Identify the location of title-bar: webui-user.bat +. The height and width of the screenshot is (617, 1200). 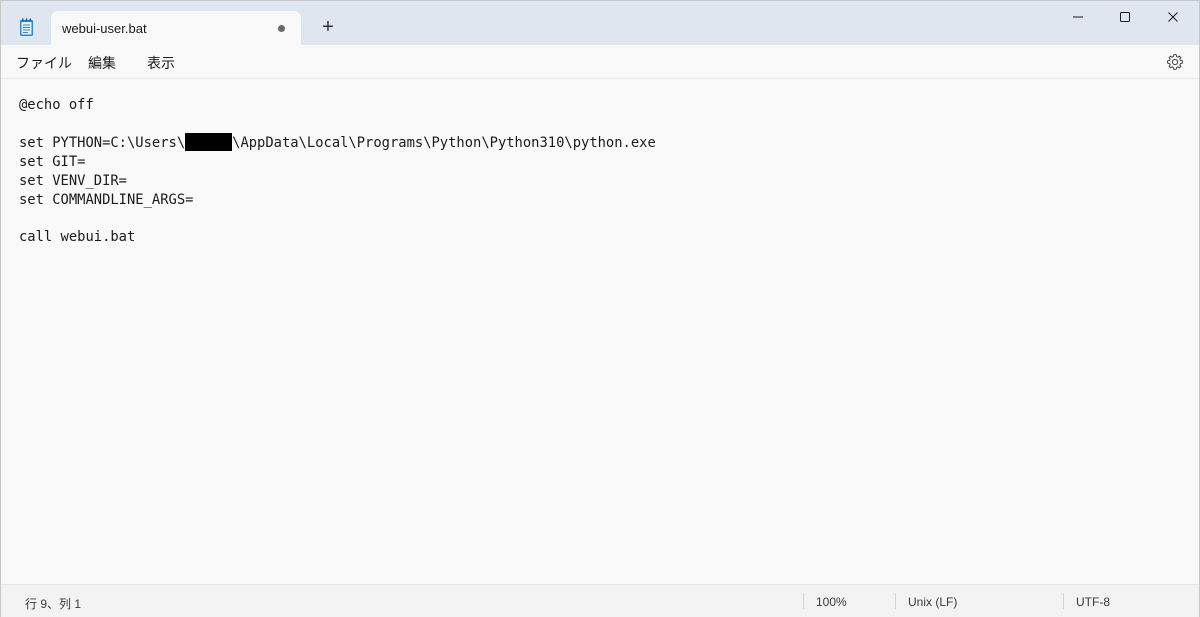
(600, 23).